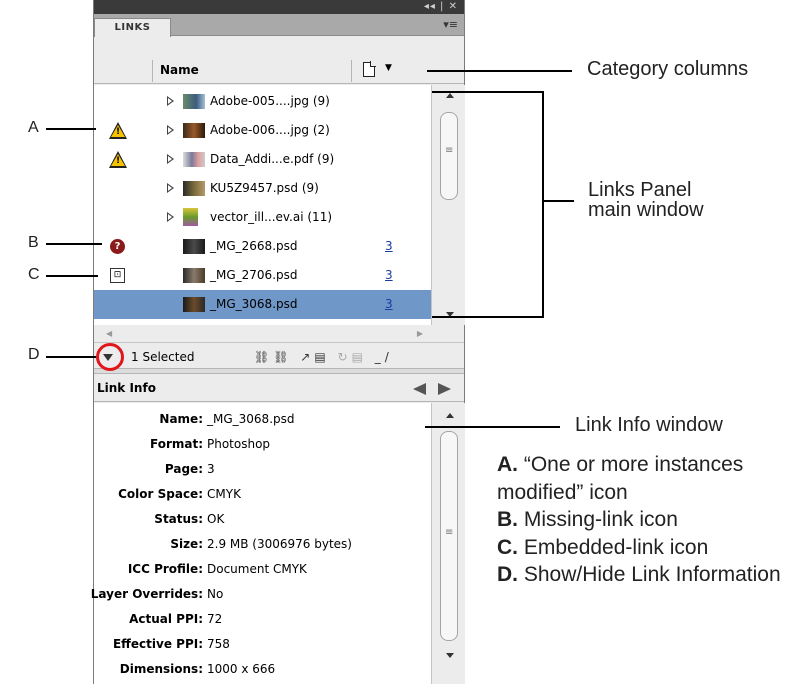  What do you see at coordinates (171, 644) in the screenshot?
I see `info-row: Effective PPI: 758` at bounding box center [171, 644].